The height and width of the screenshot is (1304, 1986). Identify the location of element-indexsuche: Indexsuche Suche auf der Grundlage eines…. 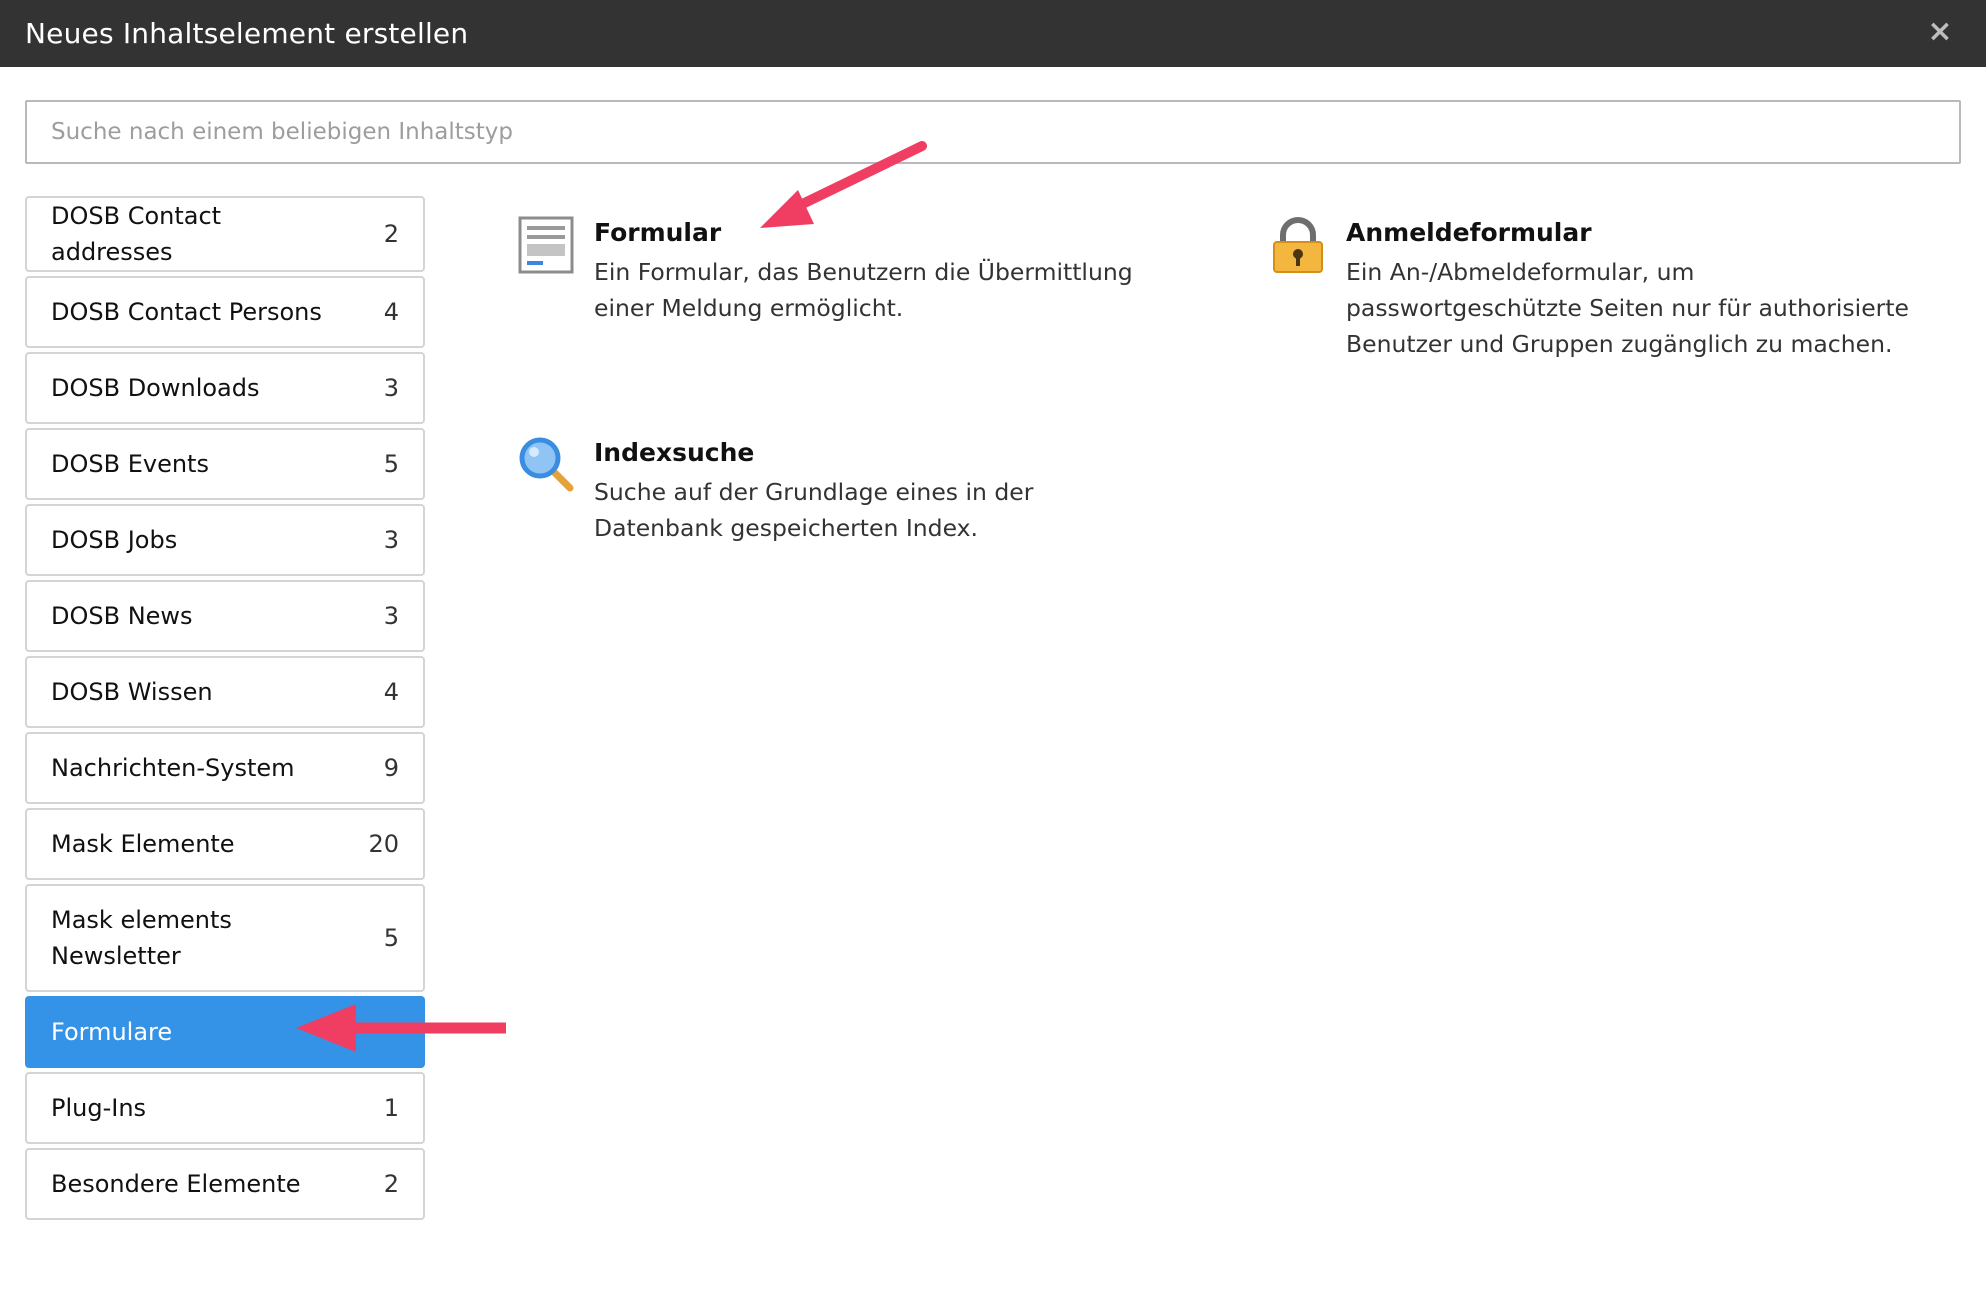
(828, 496).